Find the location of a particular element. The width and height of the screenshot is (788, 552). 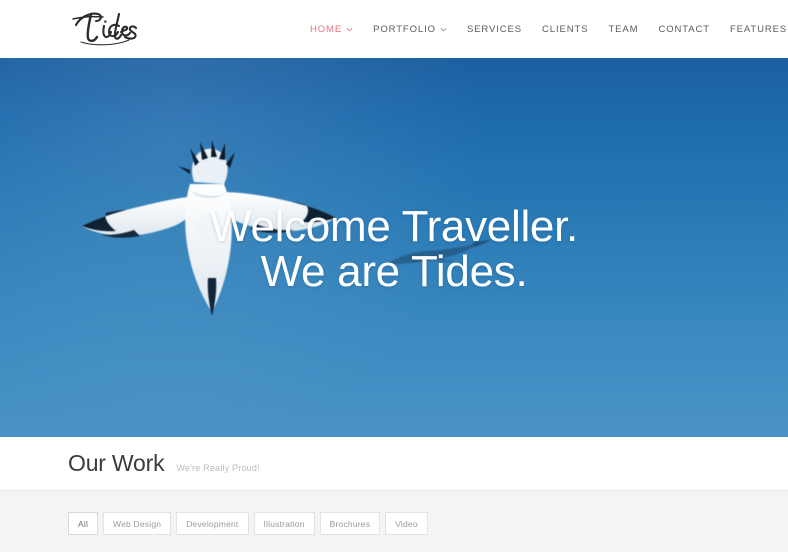

nav-item-label: SERVICES is located at coordinates (494, 29).